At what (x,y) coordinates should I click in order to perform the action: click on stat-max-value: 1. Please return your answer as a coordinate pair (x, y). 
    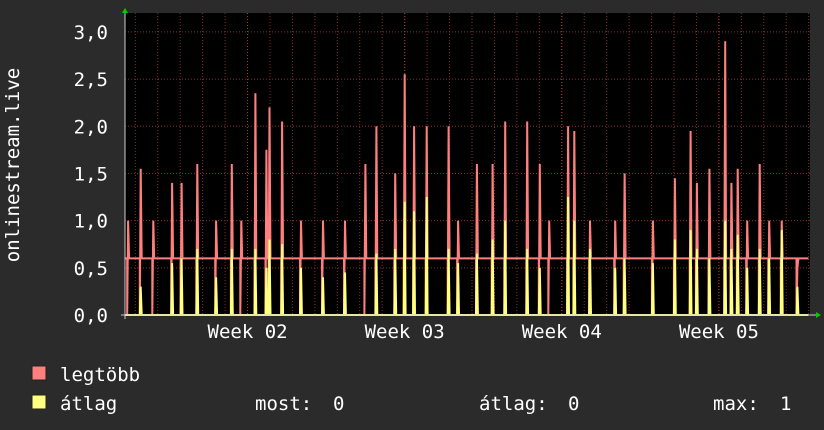
    Looking at the image, I should click on (785, 404).